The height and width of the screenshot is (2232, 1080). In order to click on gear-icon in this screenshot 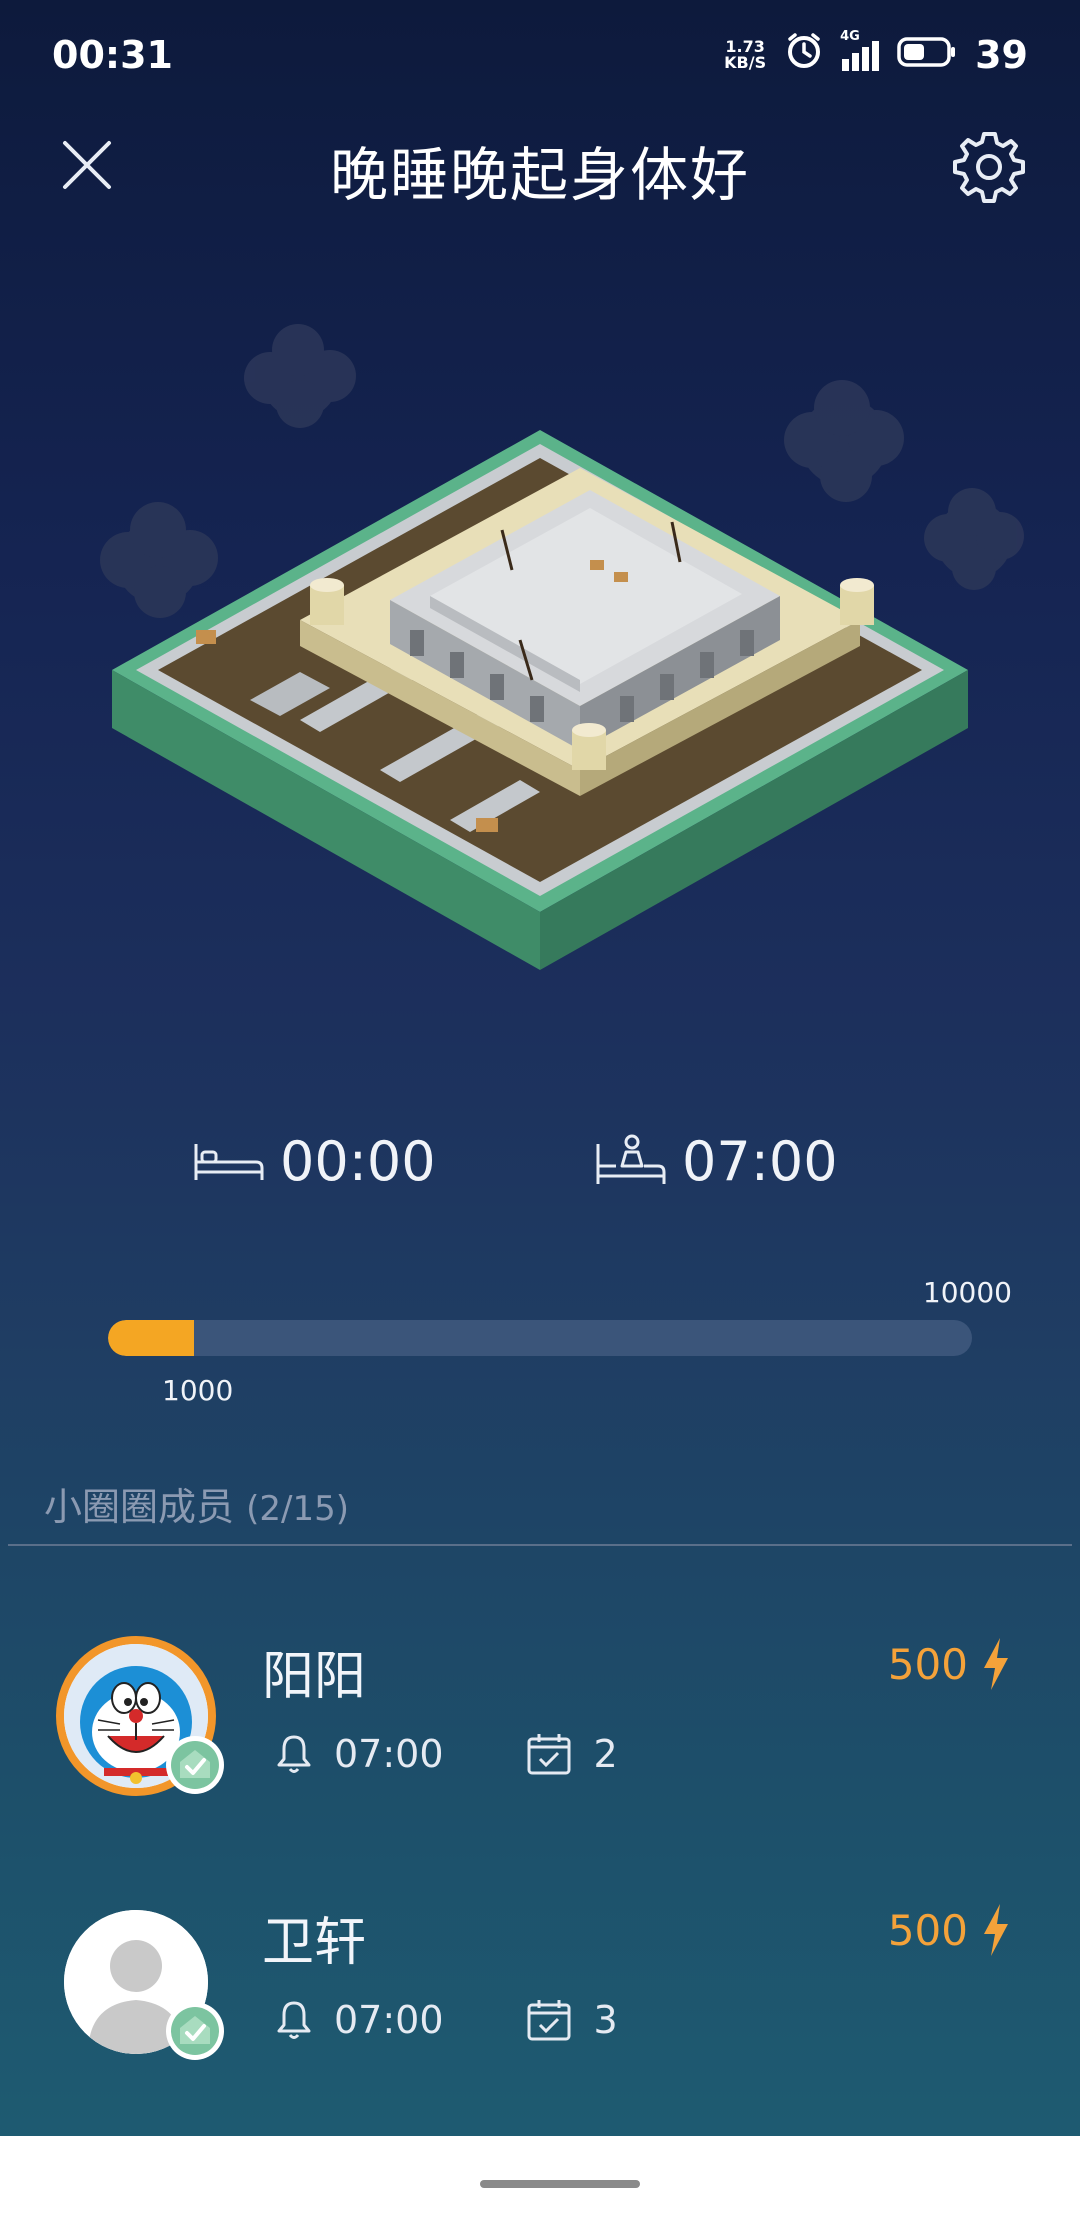, I will do `click(989, 167)`.